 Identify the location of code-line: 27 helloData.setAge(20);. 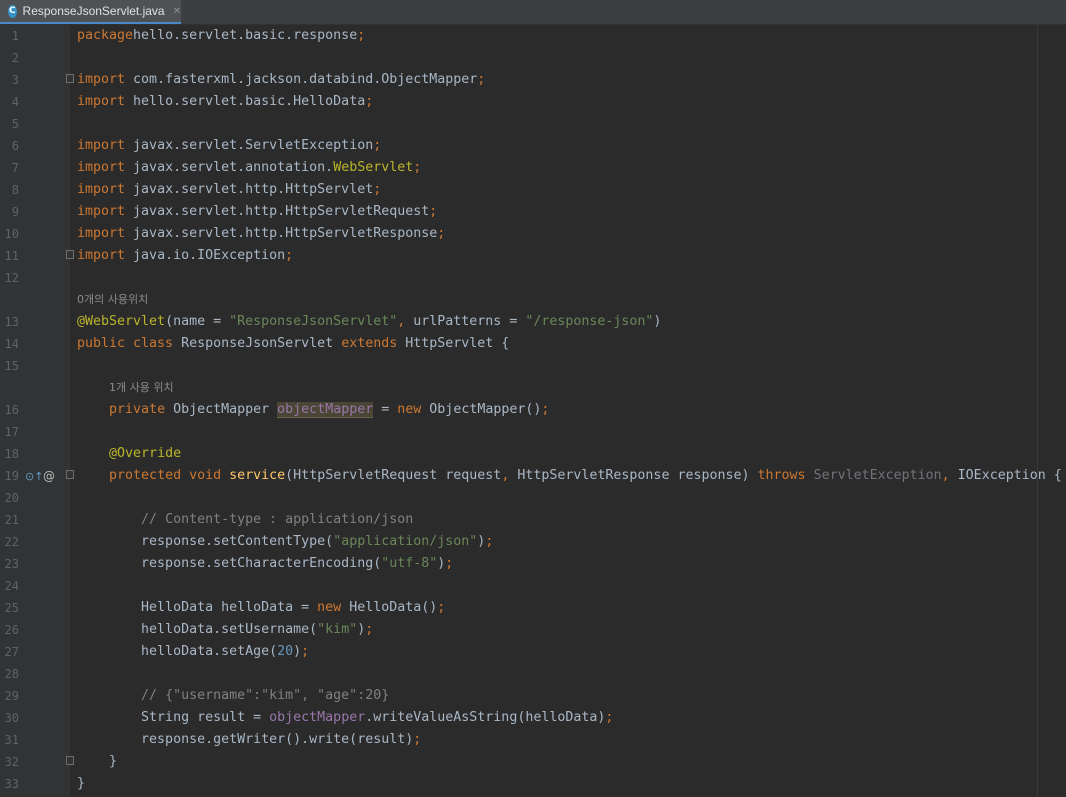
(533, 652).